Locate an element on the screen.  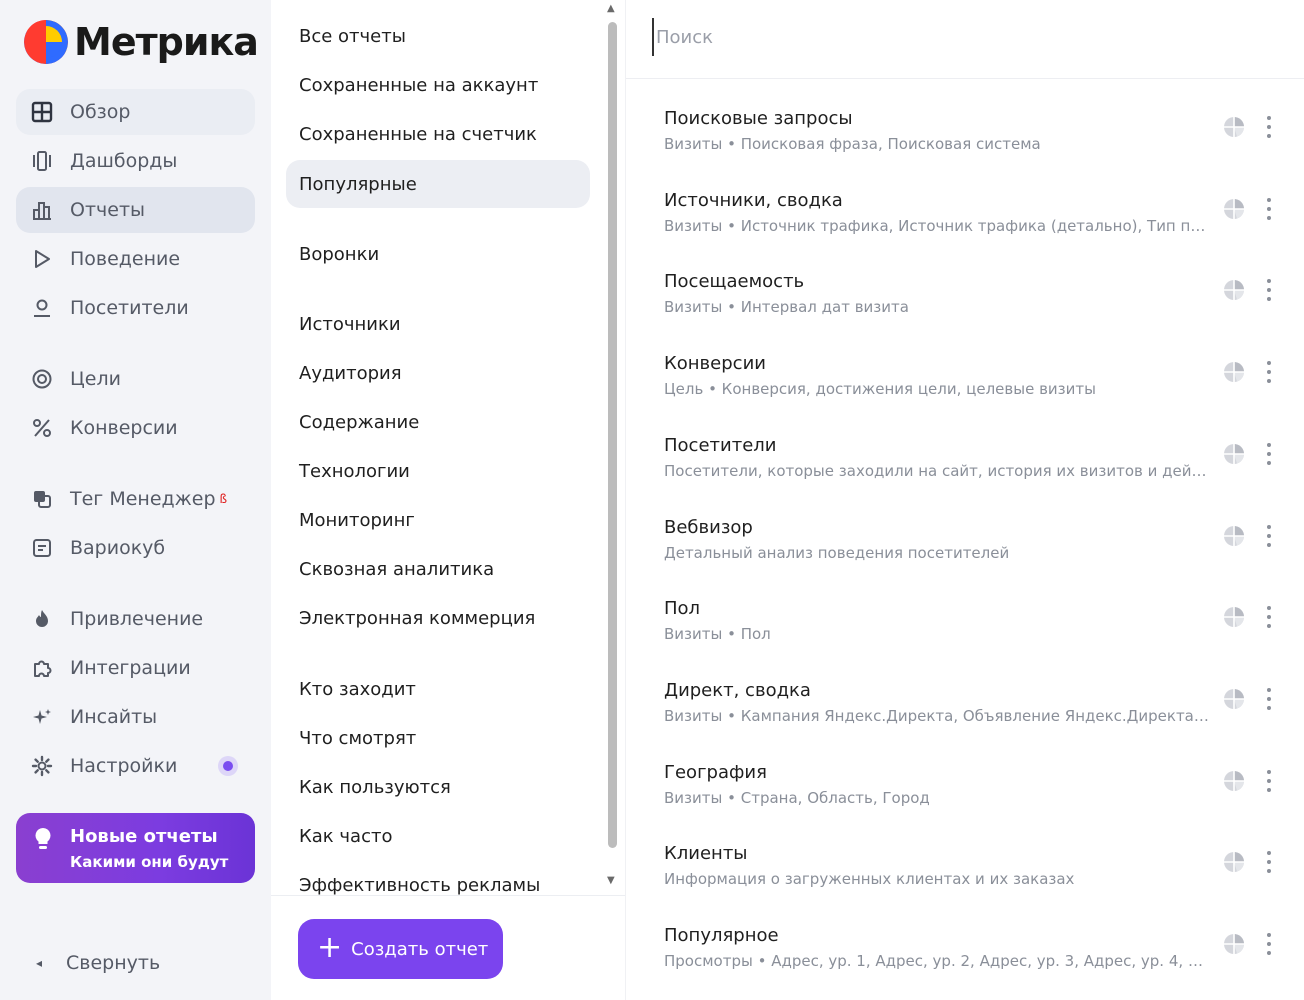
report-row: Посещаемость Визиты • Интервал дат визита is located at coordinates (976, 306).